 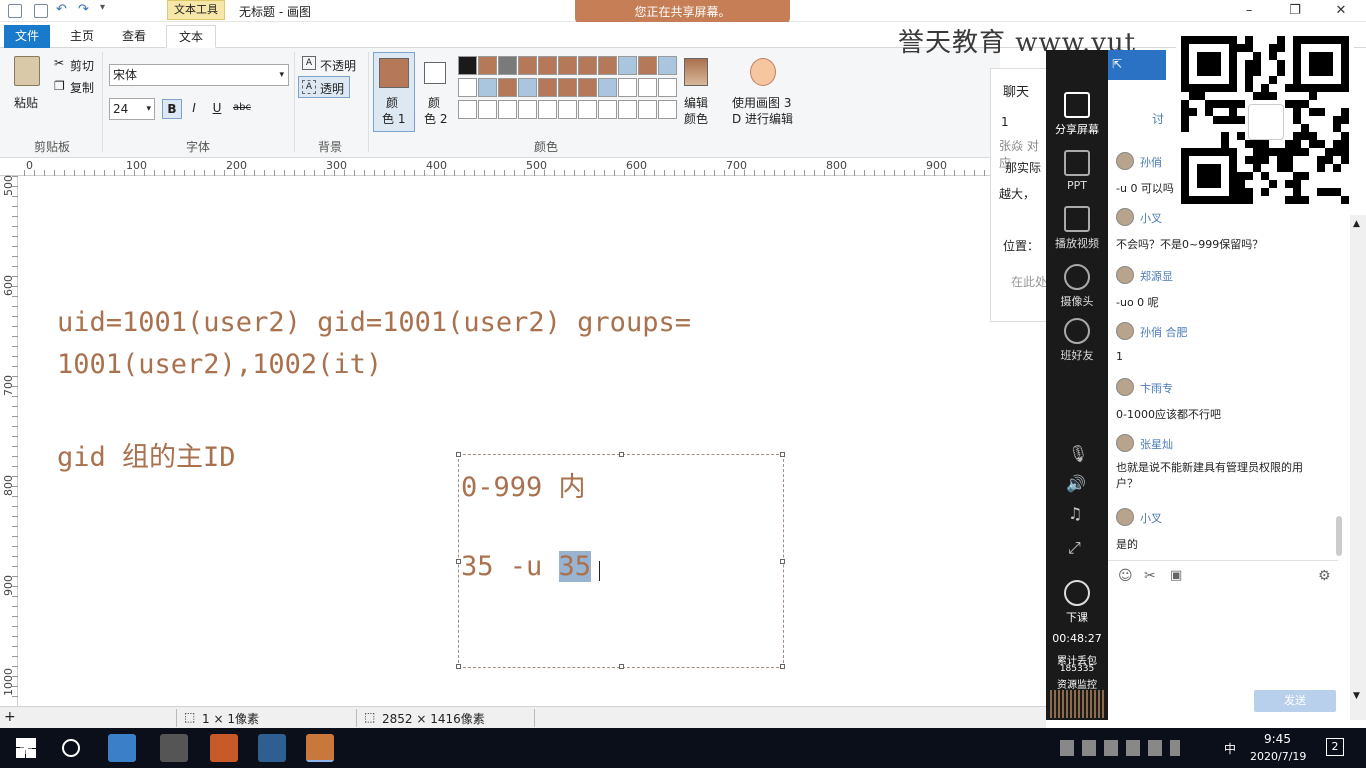 What do you see at coordinates (1150, 576) in the screenshot?
I see `scissors-icon: ✂` at bounding box center [1150, 576].